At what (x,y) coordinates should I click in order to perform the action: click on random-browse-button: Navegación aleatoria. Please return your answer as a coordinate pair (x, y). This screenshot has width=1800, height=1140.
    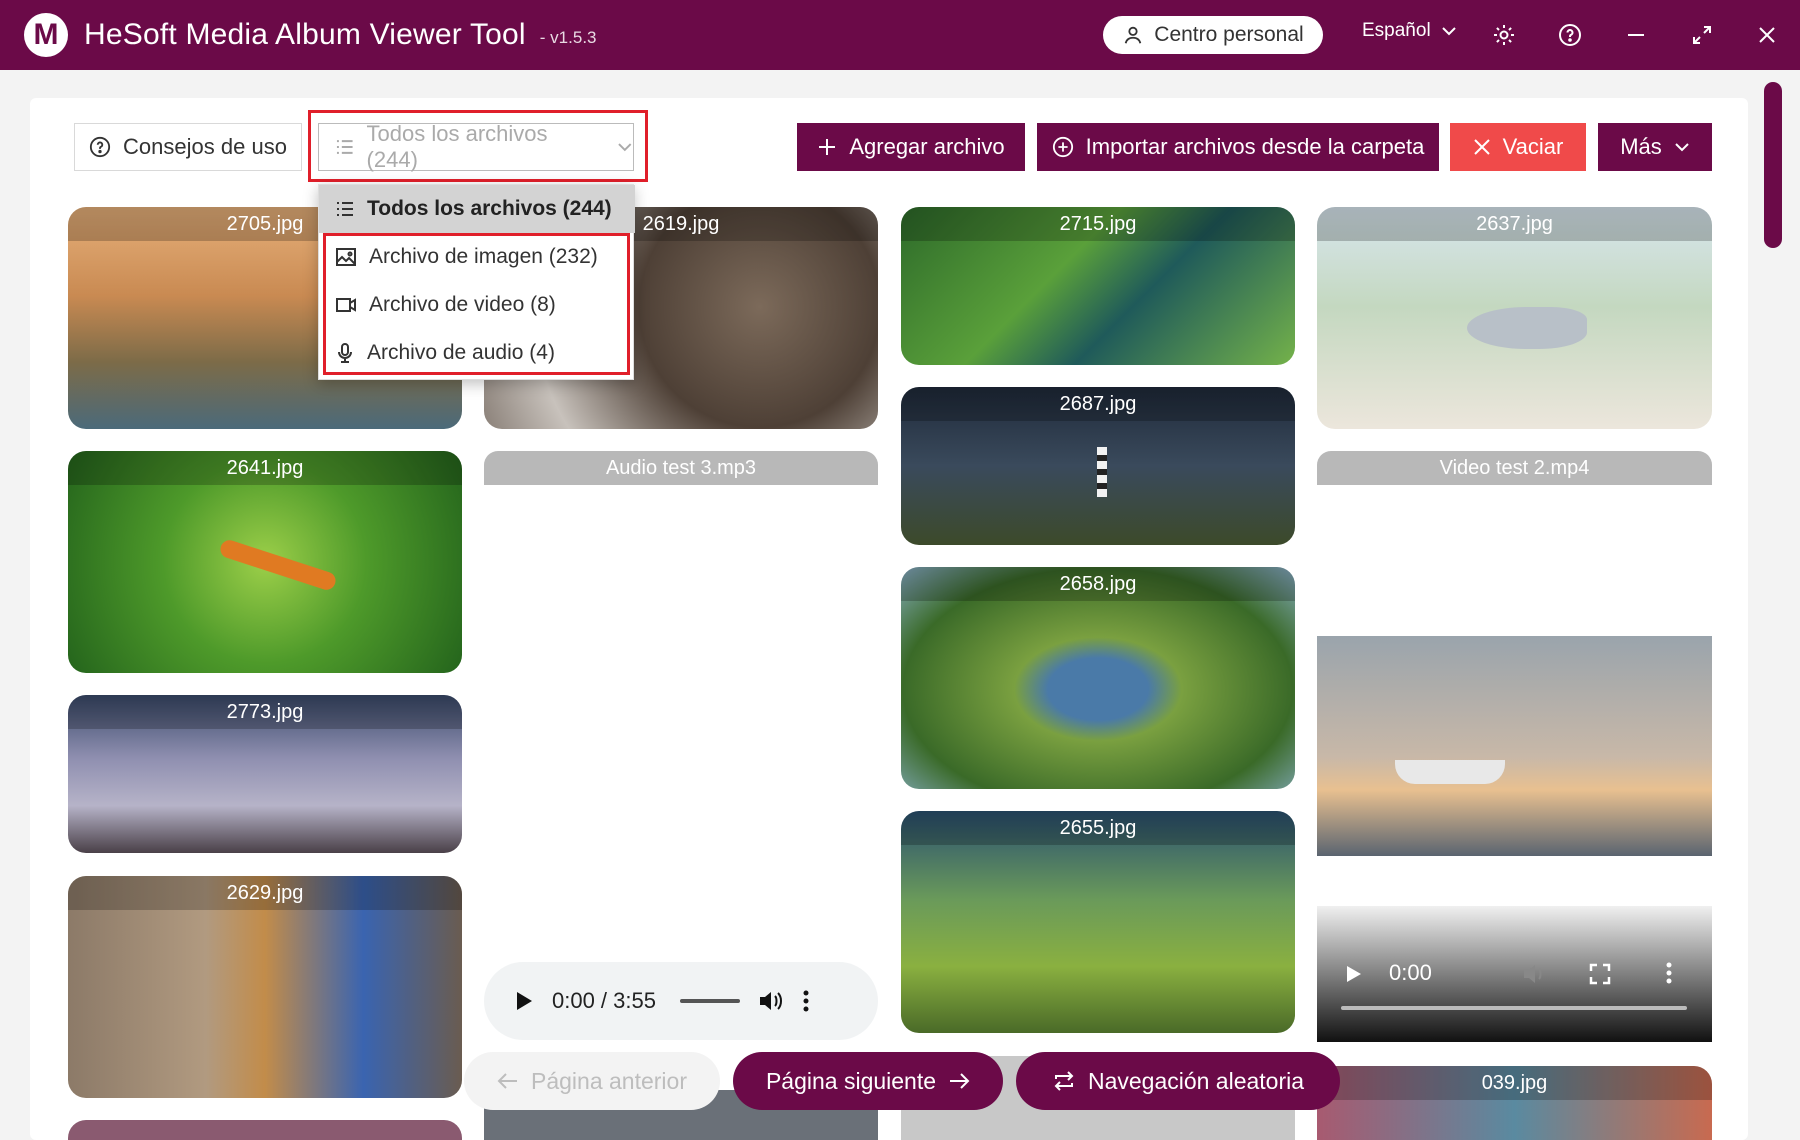
    Looking at the image, I should click on (1178, 1081).